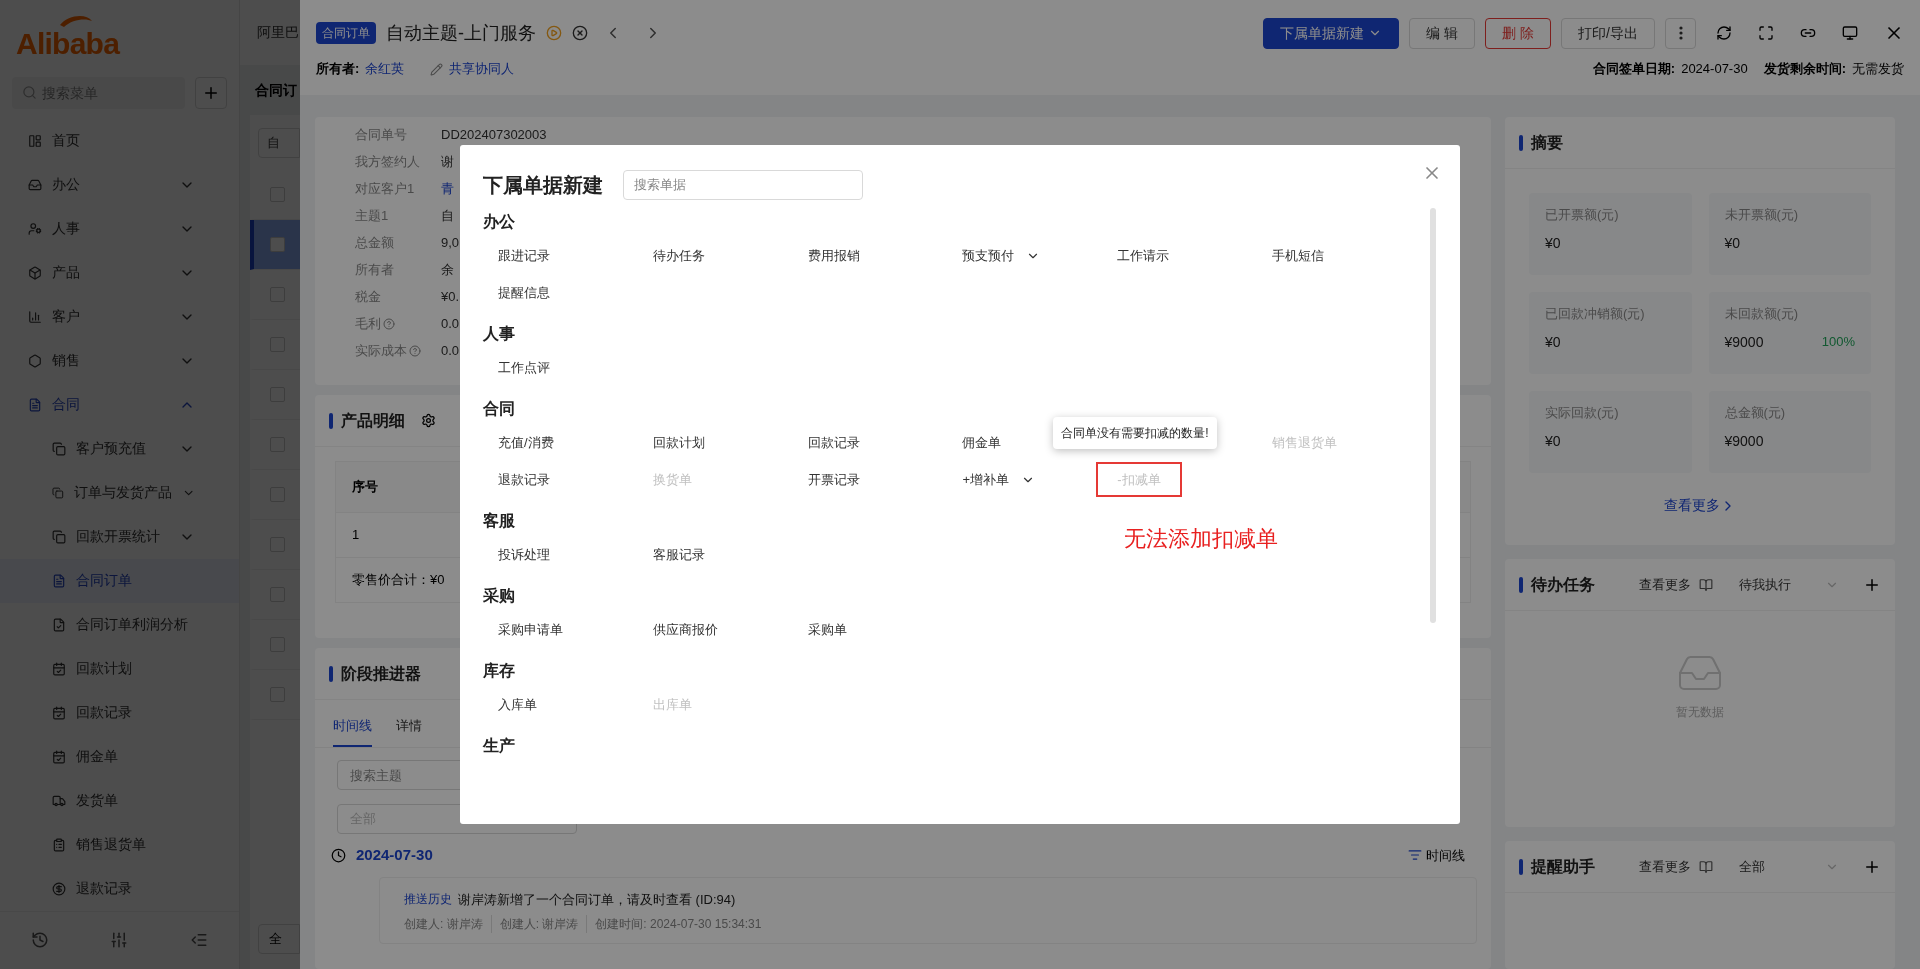 The height and width of the screenshot is (969, 1920). I want to click on share-link: 共享协同人, so click(482, 69).